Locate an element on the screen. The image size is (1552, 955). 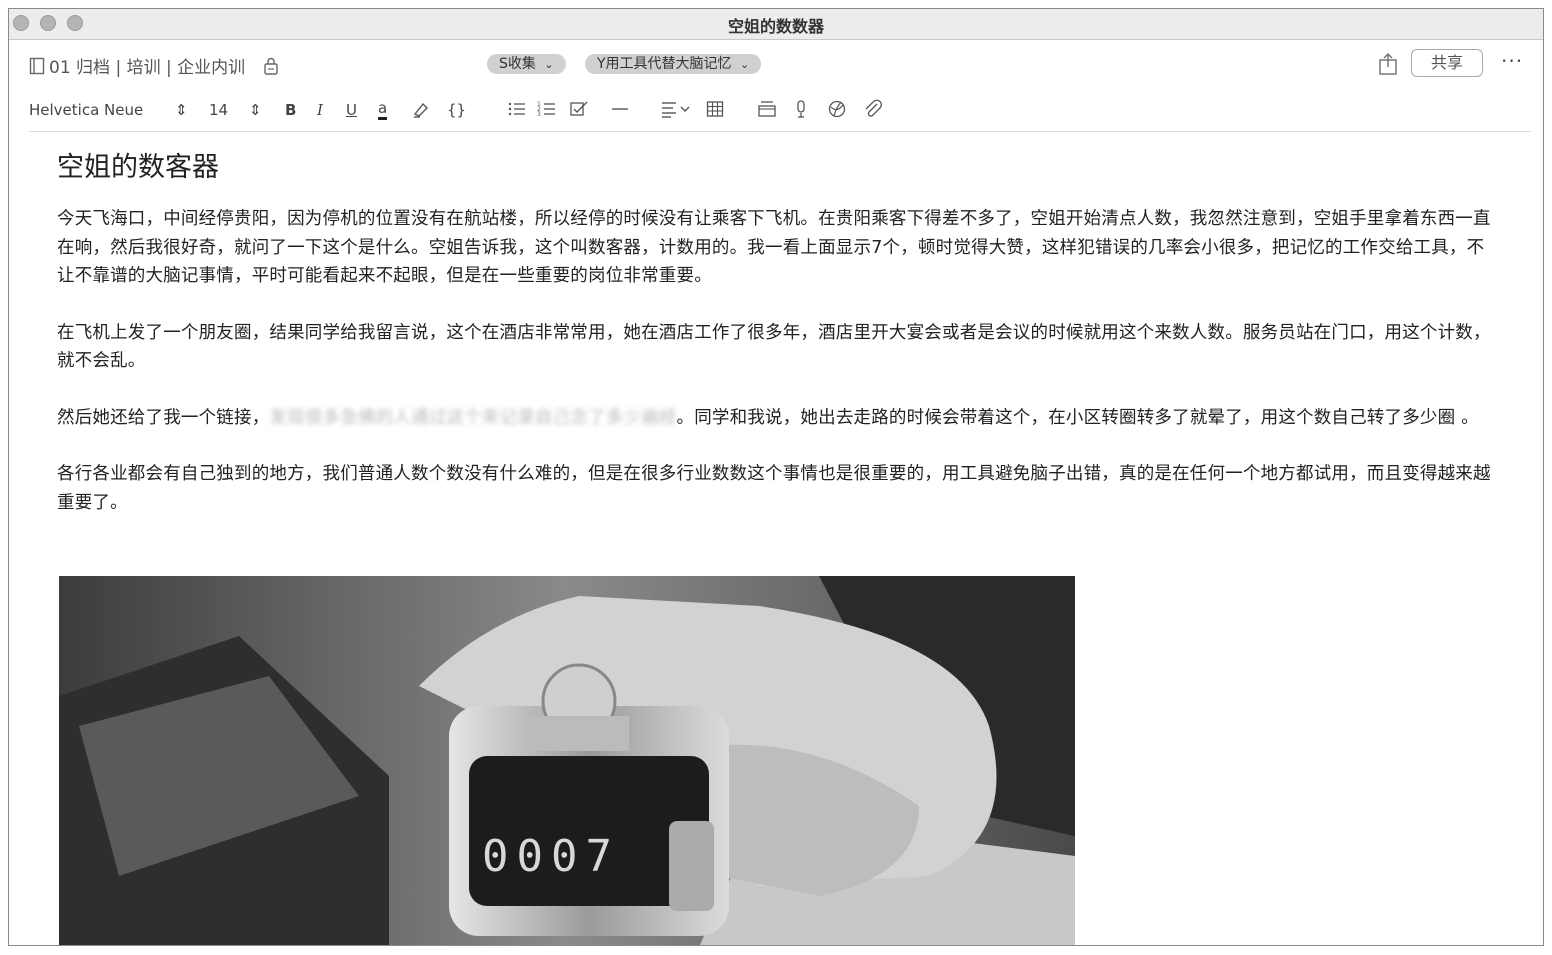
share-icon is located at coordinates (1388, 64).